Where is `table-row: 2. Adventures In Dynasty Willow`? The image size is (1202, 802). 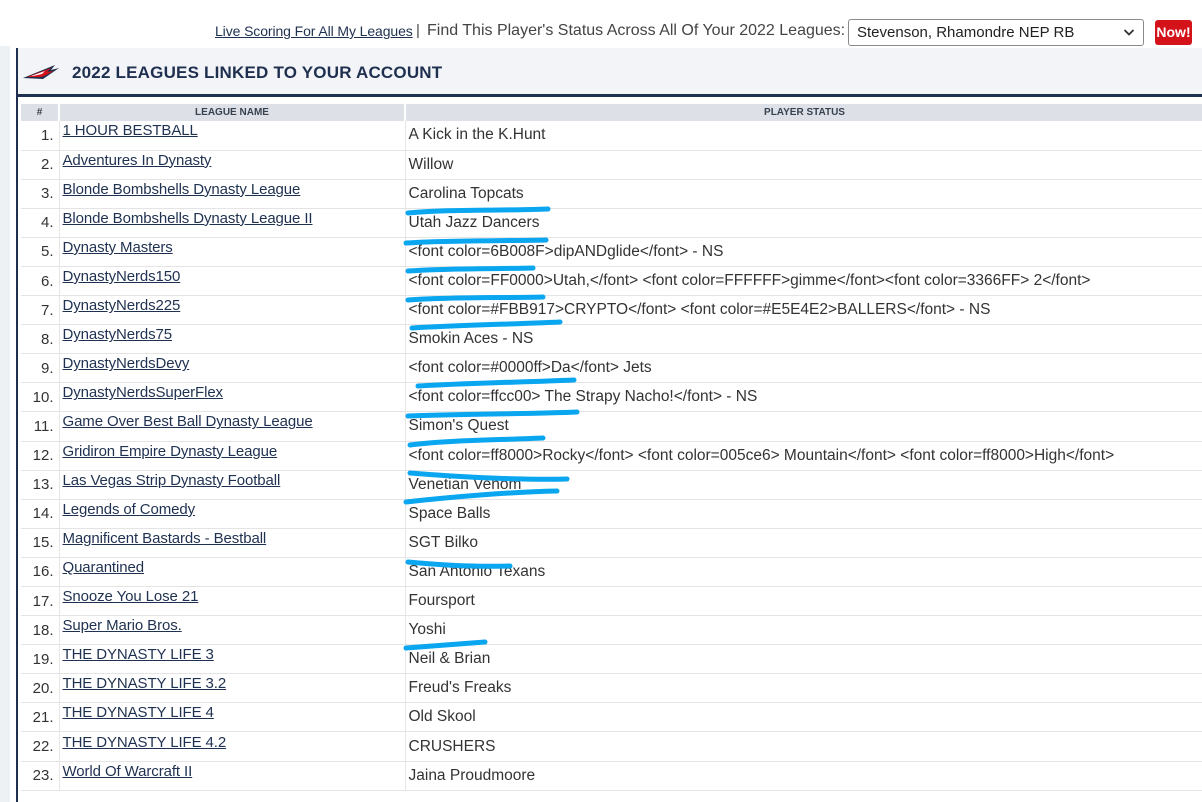
table-row: 2. Adventures In Dynasty Willow is located at coordinates (611, 165).